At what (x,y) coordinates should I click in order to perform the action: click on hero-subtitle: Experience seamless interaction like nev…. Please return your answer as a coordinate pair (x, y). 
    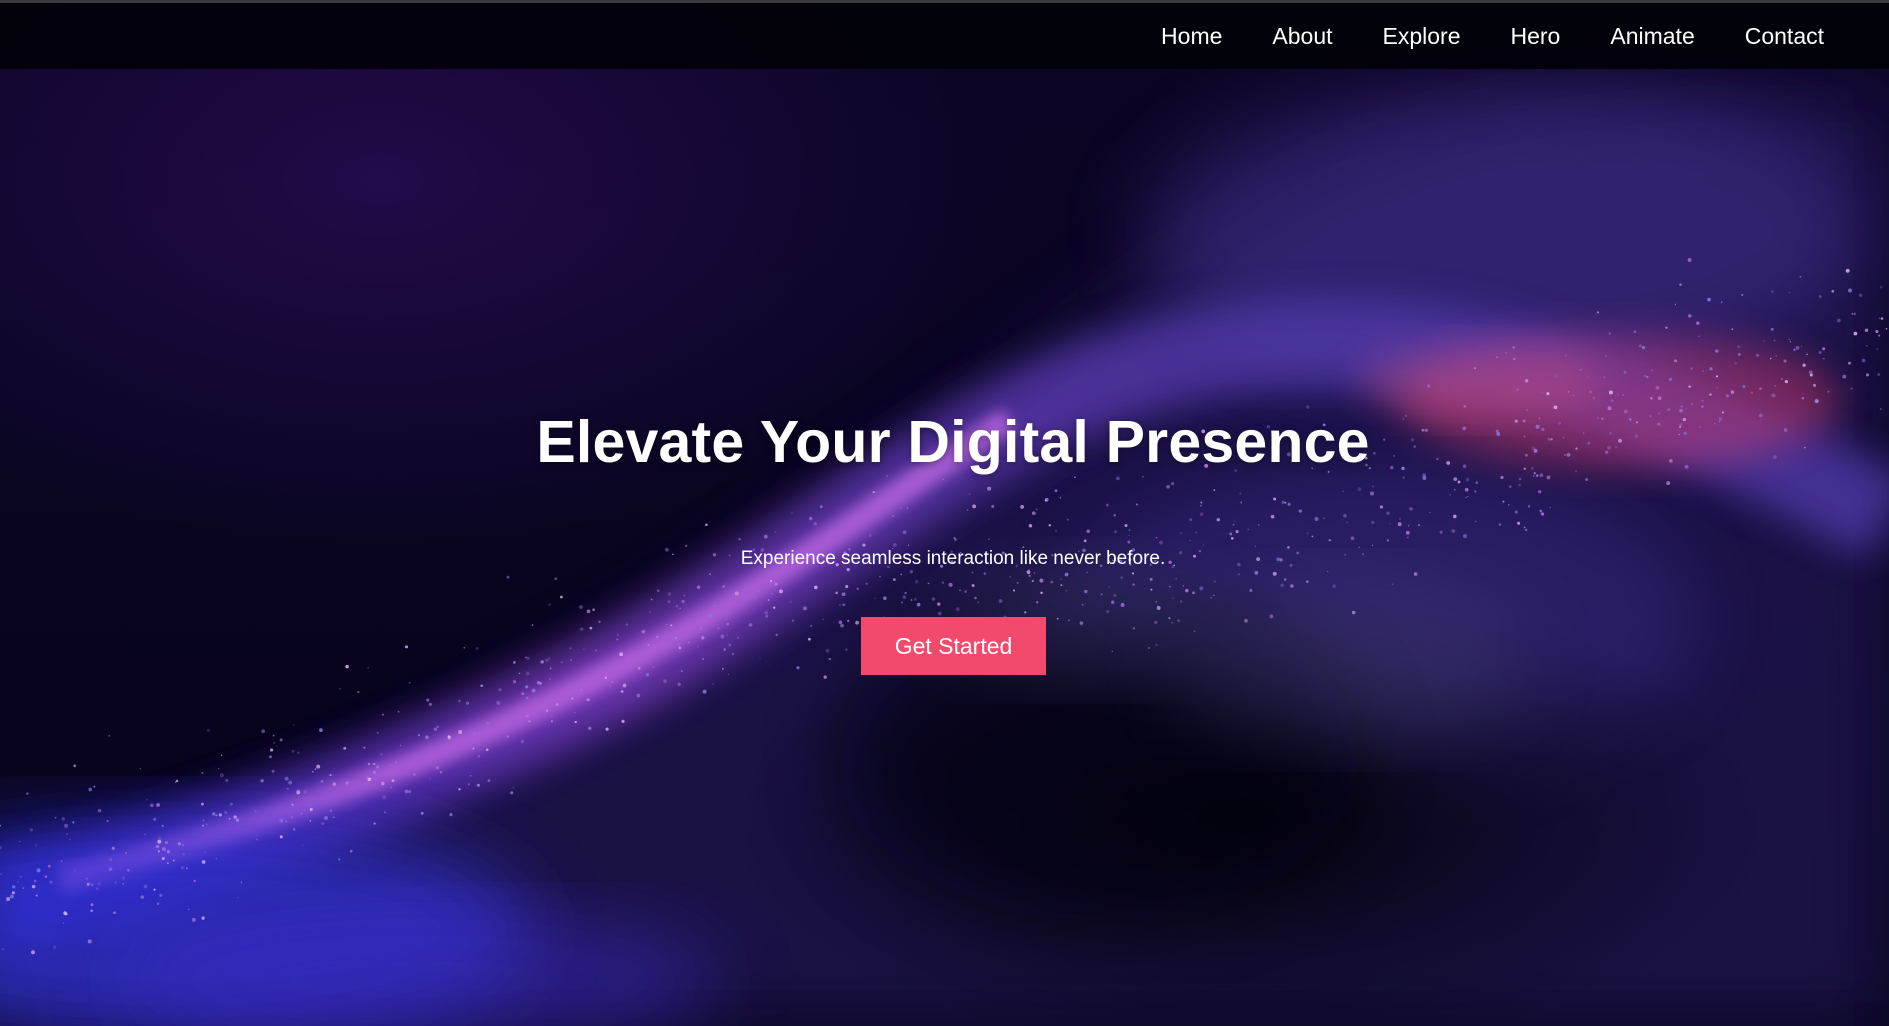
    Looking at the image, I should click on (953, 558).